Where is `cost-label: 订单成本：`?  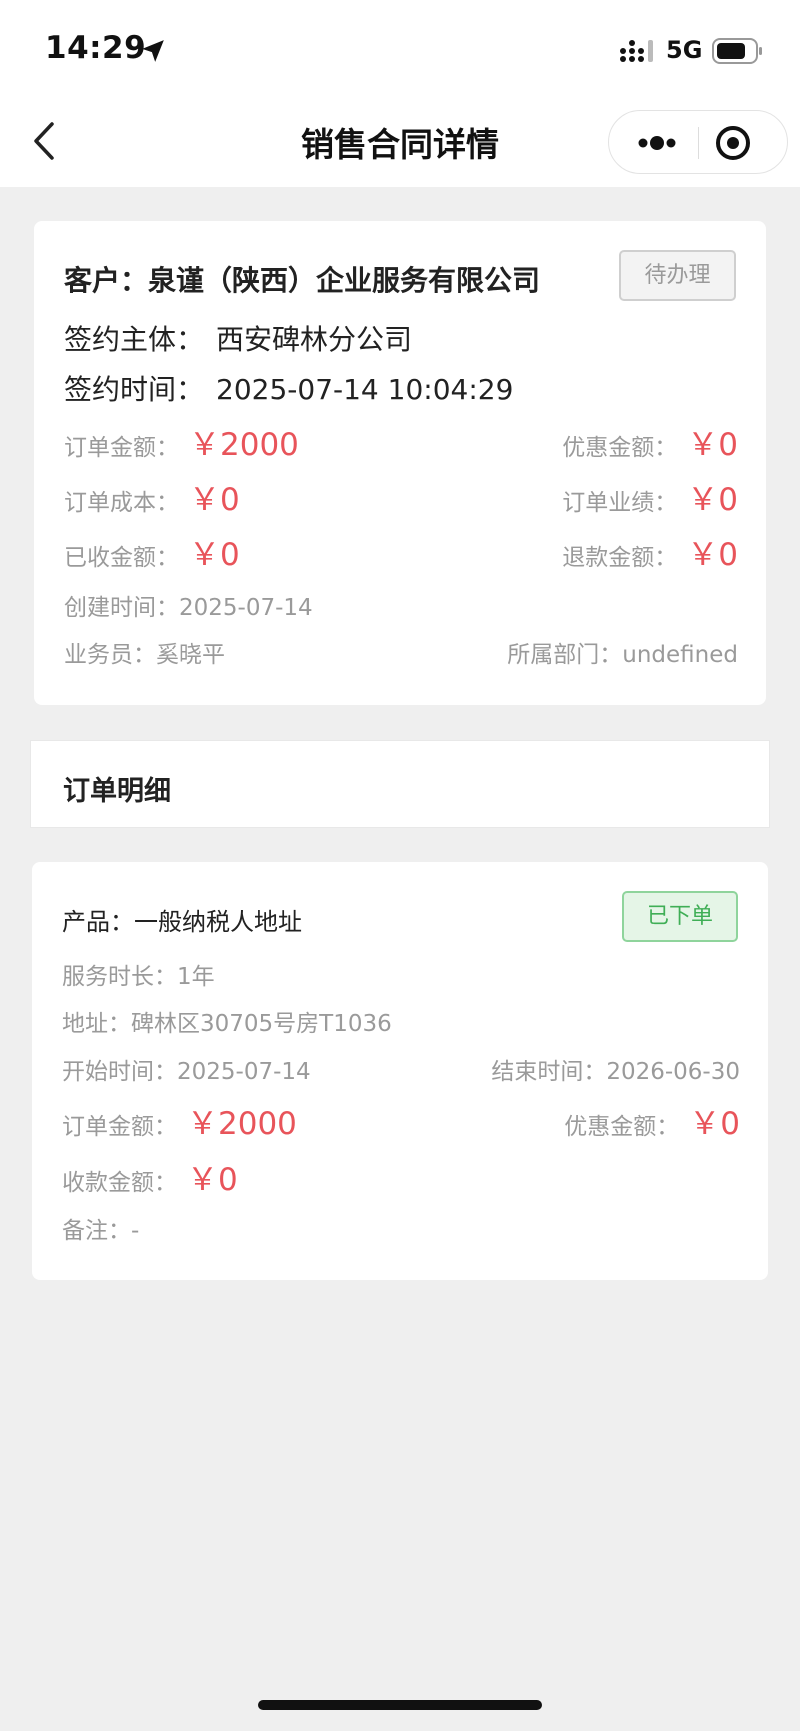 cost-label: 订单成本： is located at coordinates (121, 503).